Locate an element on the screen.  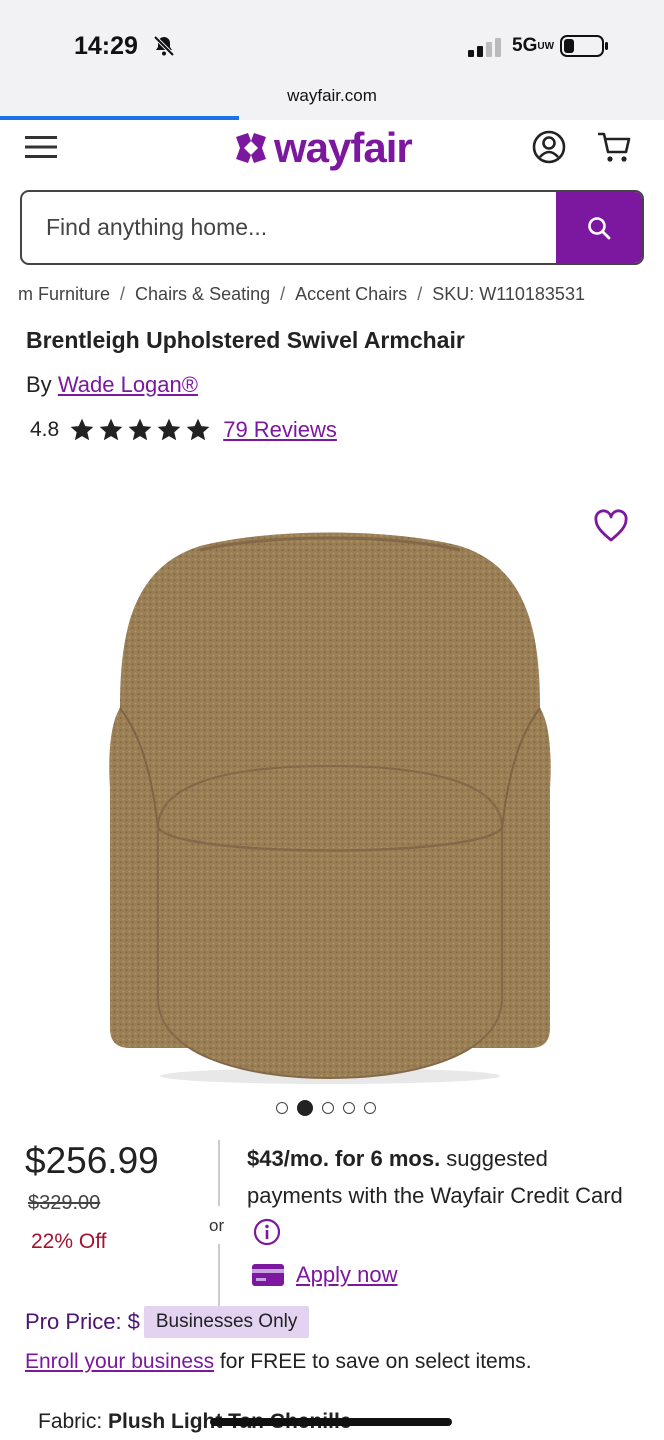
search-button is located at coordinates (599, 227).